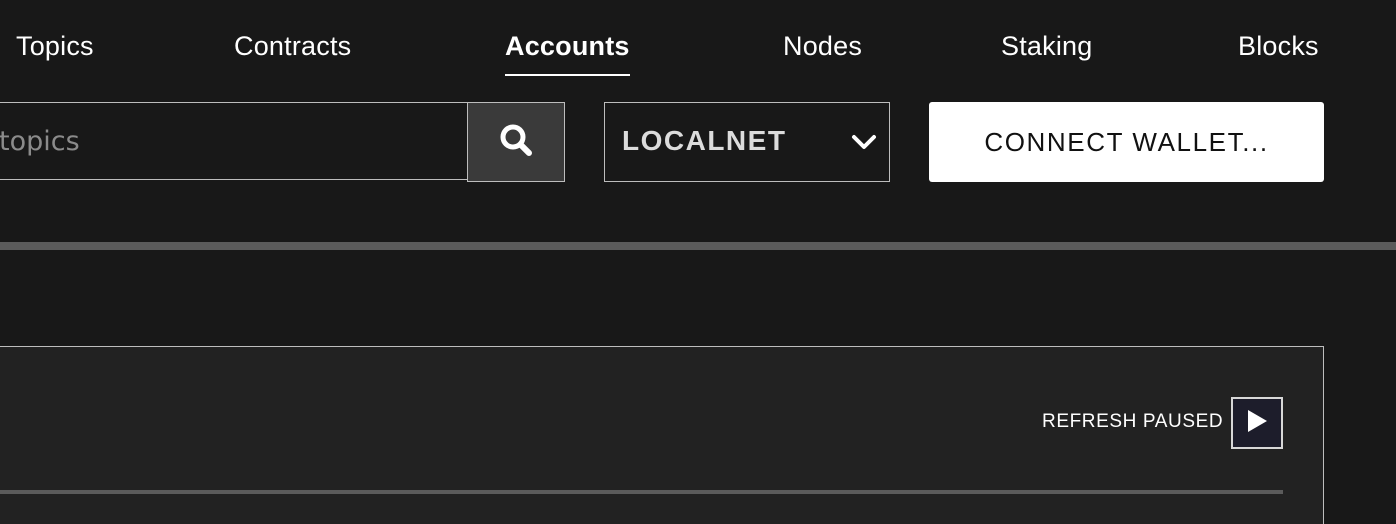 The width and height of the screenshot is (1396, 524). I want to click on play-icon, so click(1257, 423).